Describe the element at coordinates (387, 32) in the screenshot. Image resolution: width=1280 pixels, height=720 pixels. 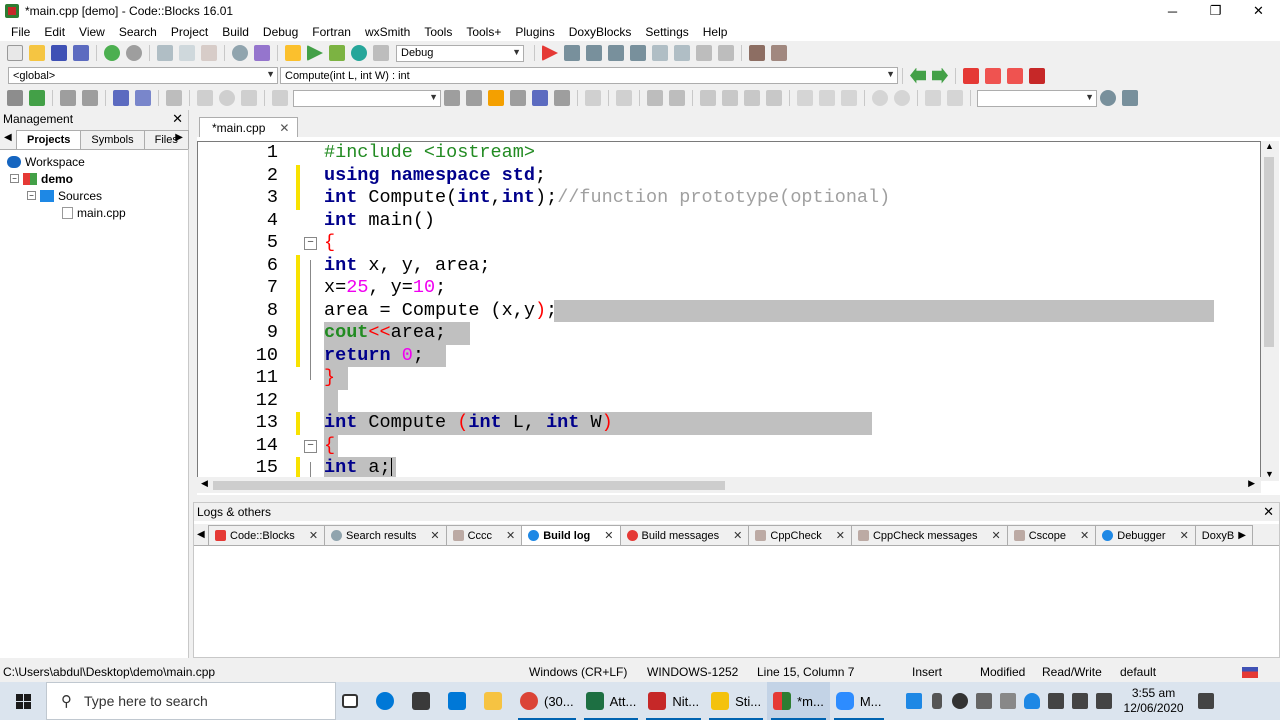
I see `menu-wxsmith: wxSmith` at that location.